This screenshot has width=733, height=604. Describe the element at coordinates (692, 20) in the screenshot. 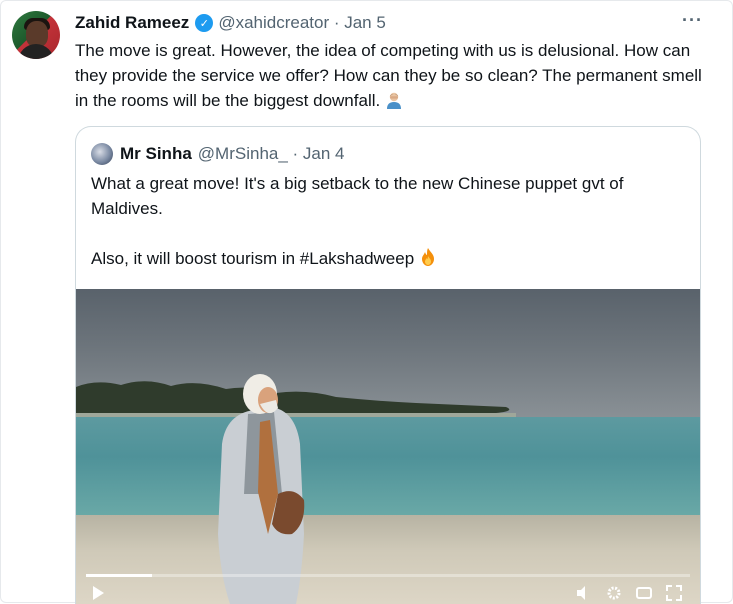

I see `more-options-icon: ···` at that location.